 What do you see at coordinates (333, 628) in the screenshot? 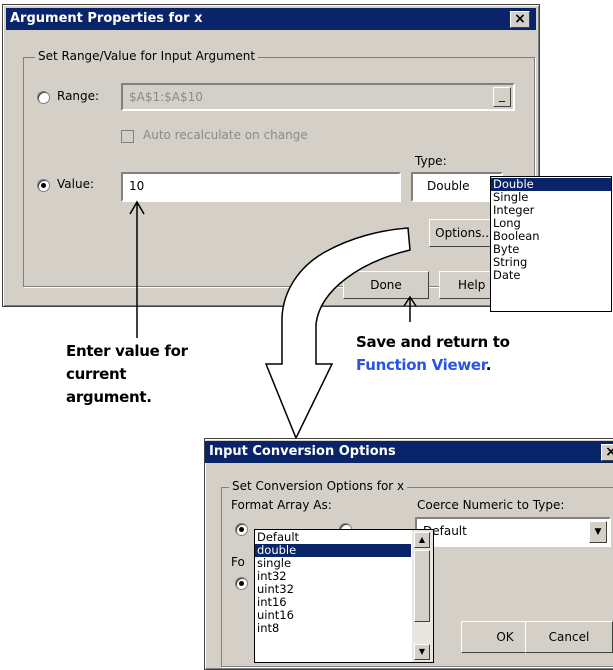
I see `coerce-option: int8` at bounding box center [333, 628].